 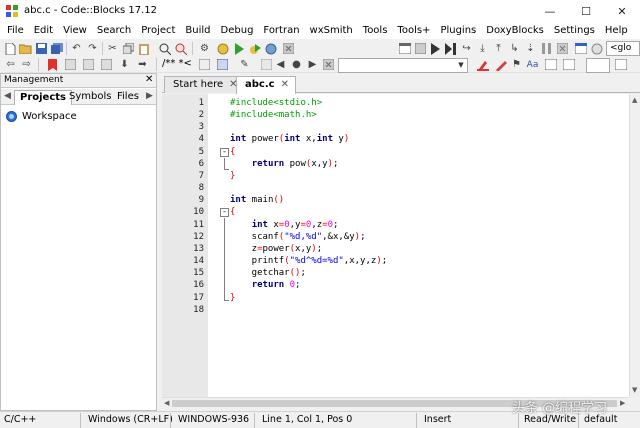 I want to click on code-completion-prev-icon, so click(x=266, y=64).